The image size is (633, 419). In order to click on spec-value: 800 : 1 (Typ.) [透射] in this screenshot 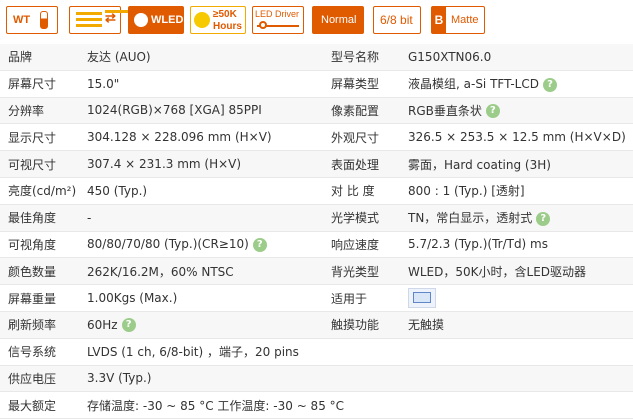, I will do `click(516, 191)`.